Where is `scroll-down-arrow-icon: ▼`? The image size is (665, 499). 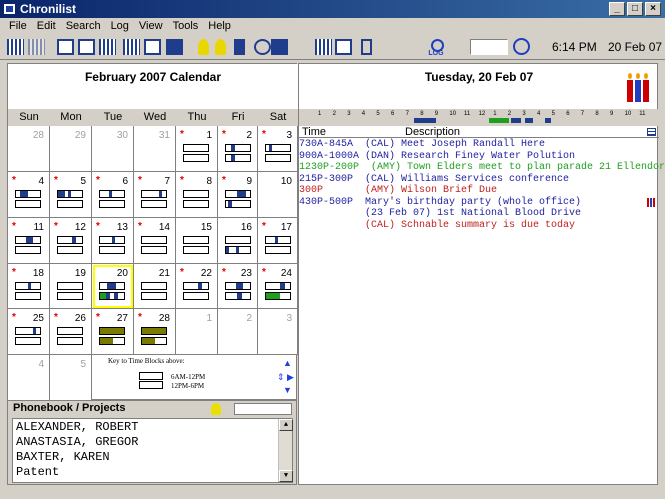 scroll-down-arrow-icon: ▼ is located at coordinates (287, 390).